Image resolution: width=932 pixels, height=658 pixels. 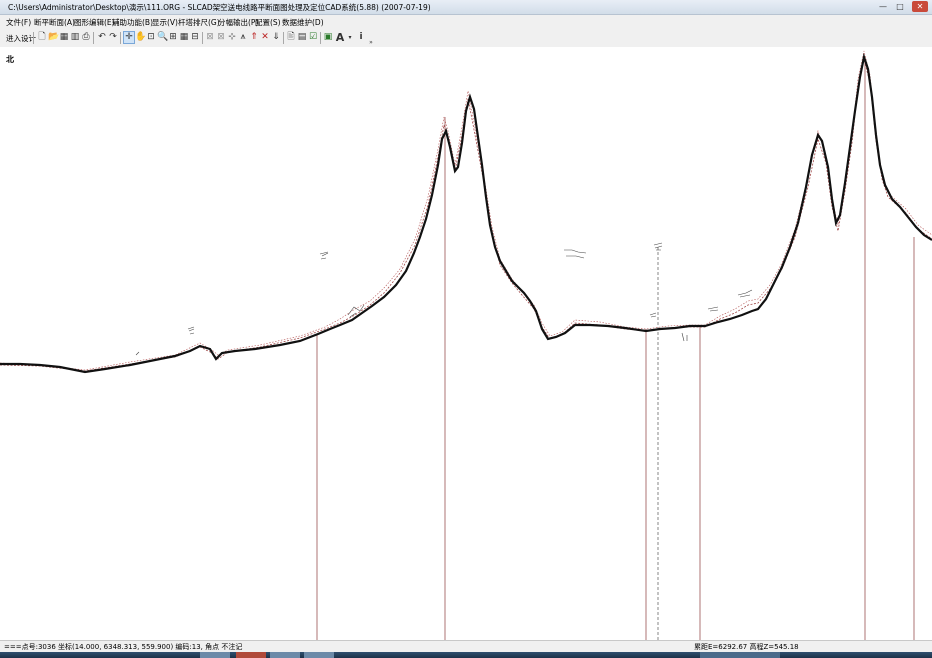 What do you see at coordinates (746, 647) in the screenshot?
I see `status-distance-elevation: 累距E=6292.67 高程Z=545.18` at bounding box center [746, 647].